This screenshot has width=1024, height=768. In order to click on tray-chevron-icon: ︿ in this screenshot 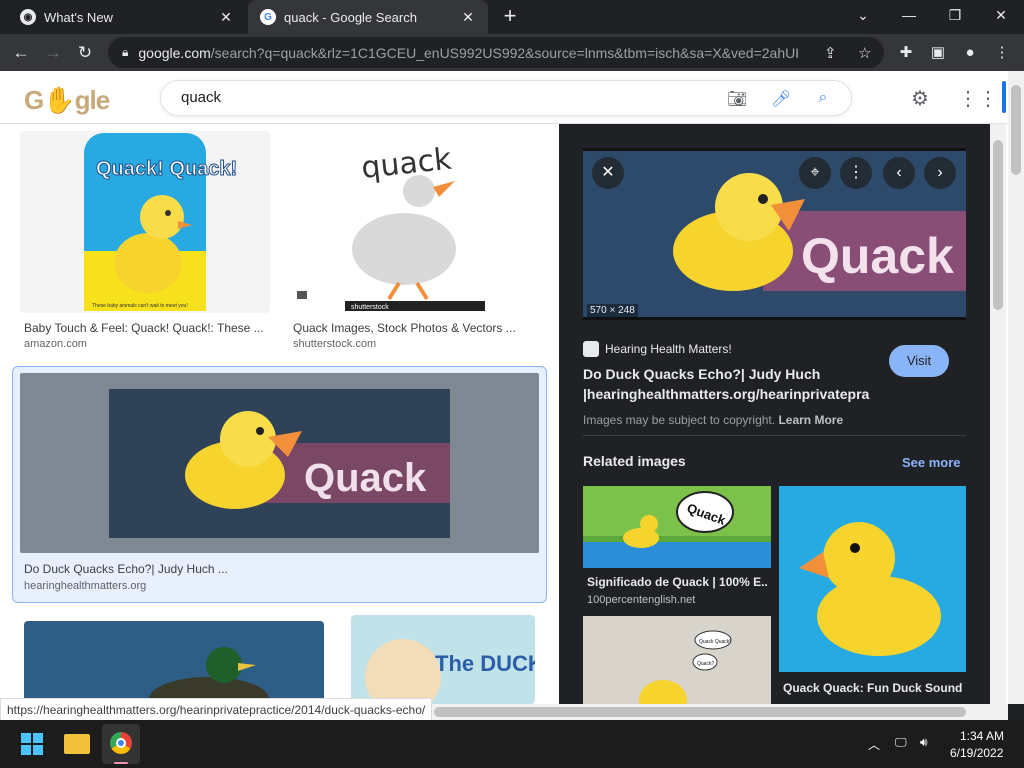, I will do `click(874, 744)`.